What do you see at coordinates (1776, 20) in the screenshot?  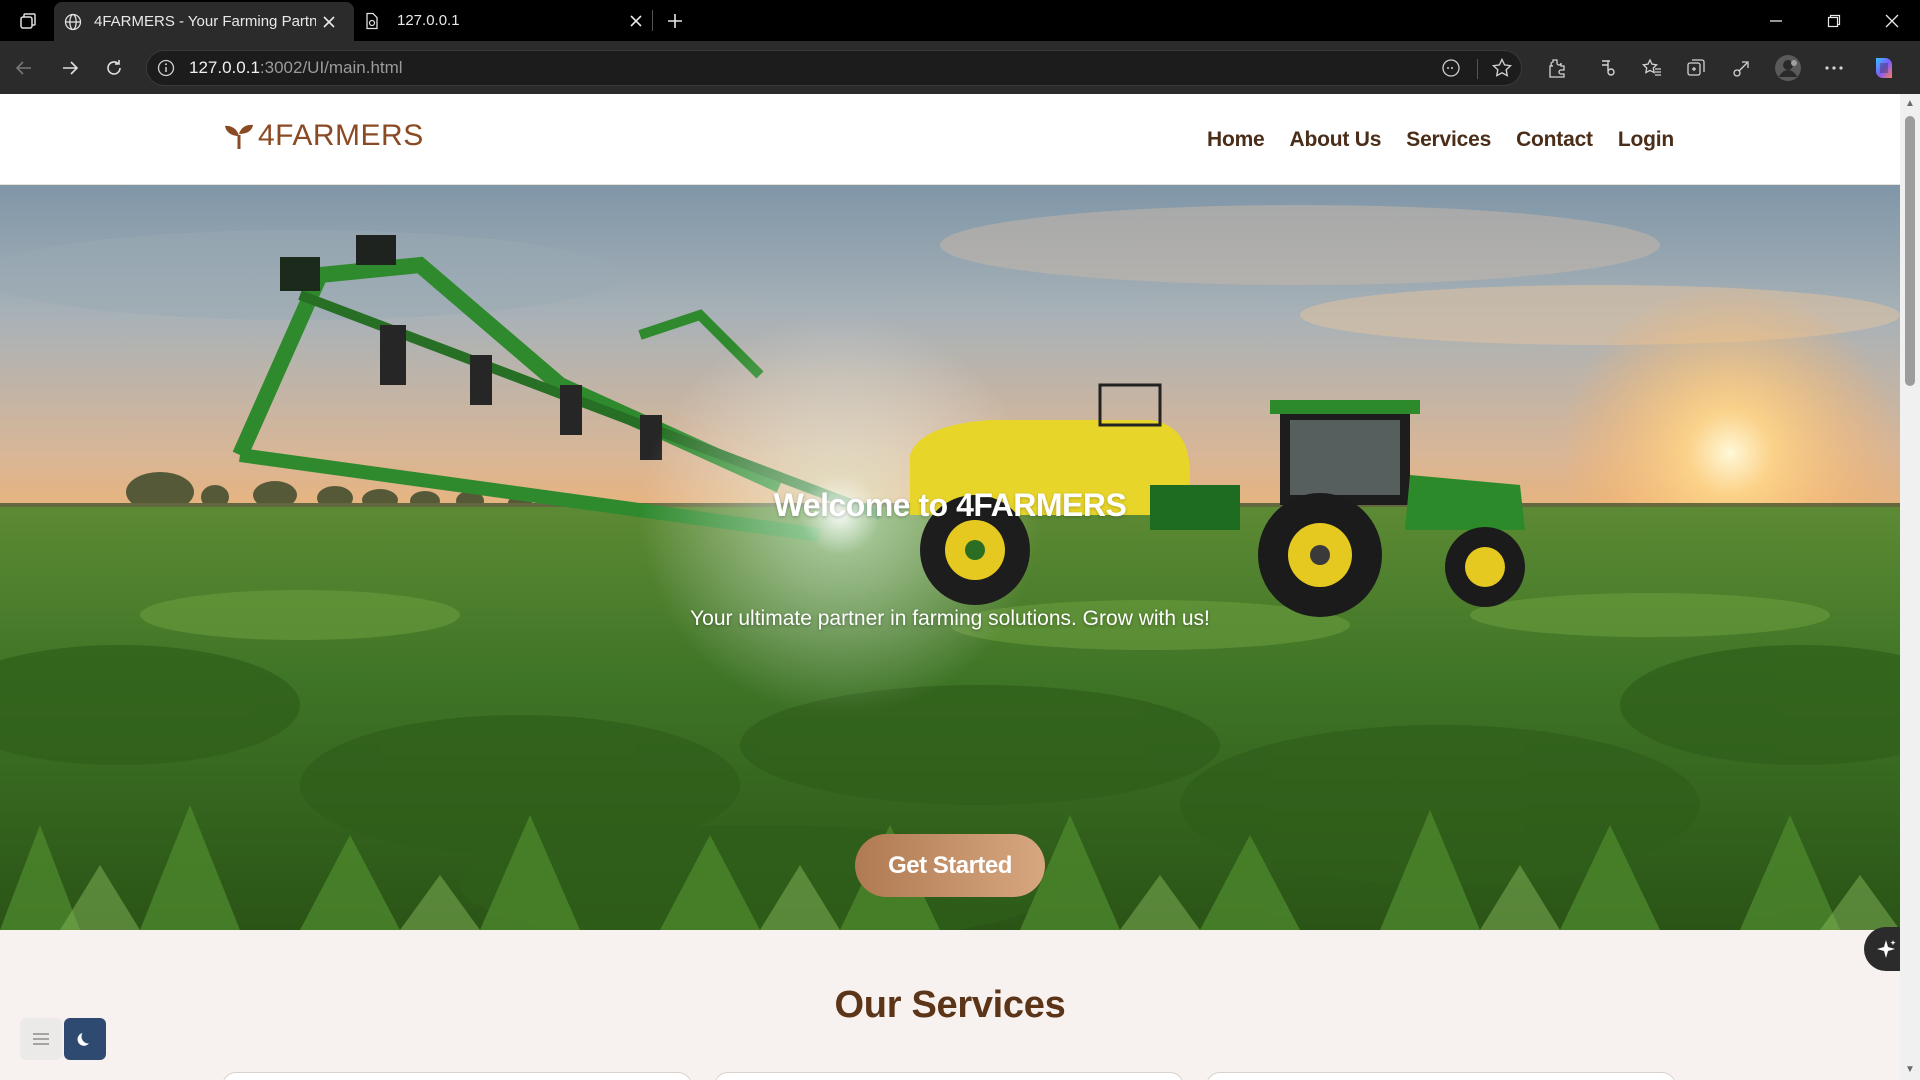 I see `minimize-button` at bounding box center [1776, 20].